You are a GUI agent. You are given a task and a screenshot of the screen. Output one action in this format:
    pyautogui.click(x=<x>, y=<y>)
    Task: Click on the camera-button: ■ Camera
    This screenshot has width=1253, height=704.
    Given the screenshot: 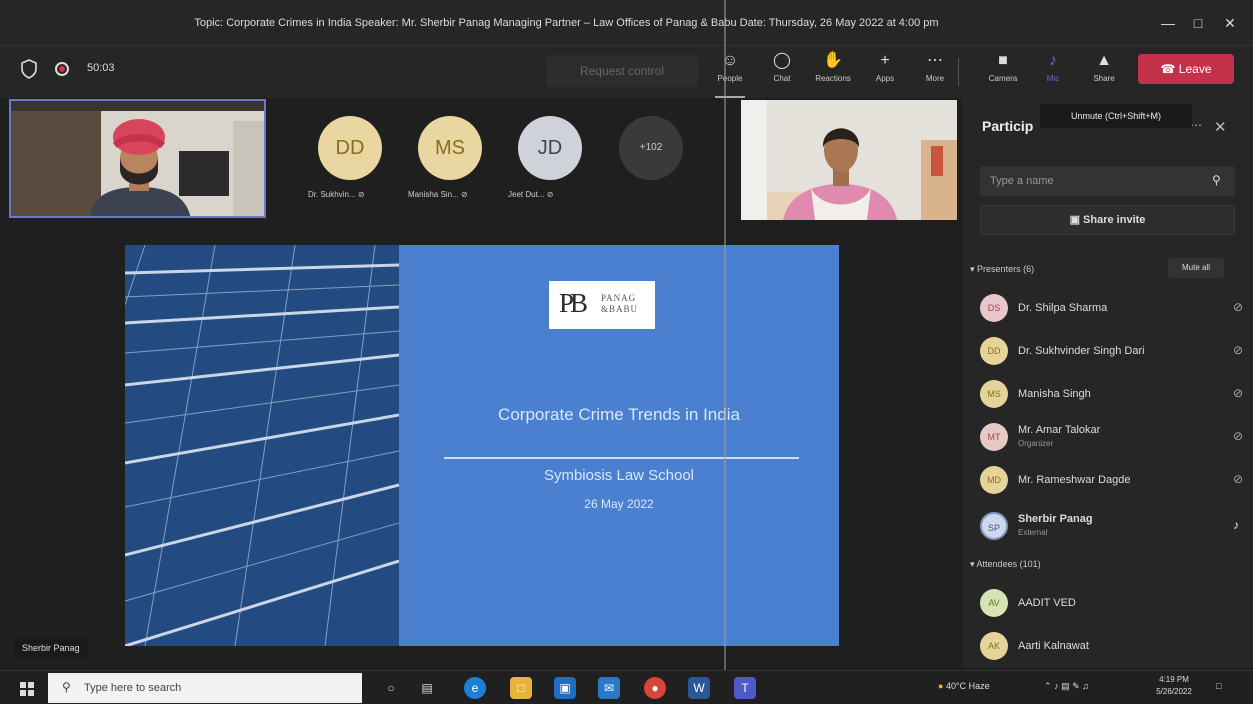 What is the action you would take?
    pyautogui.click(x=1003, y=72)
    